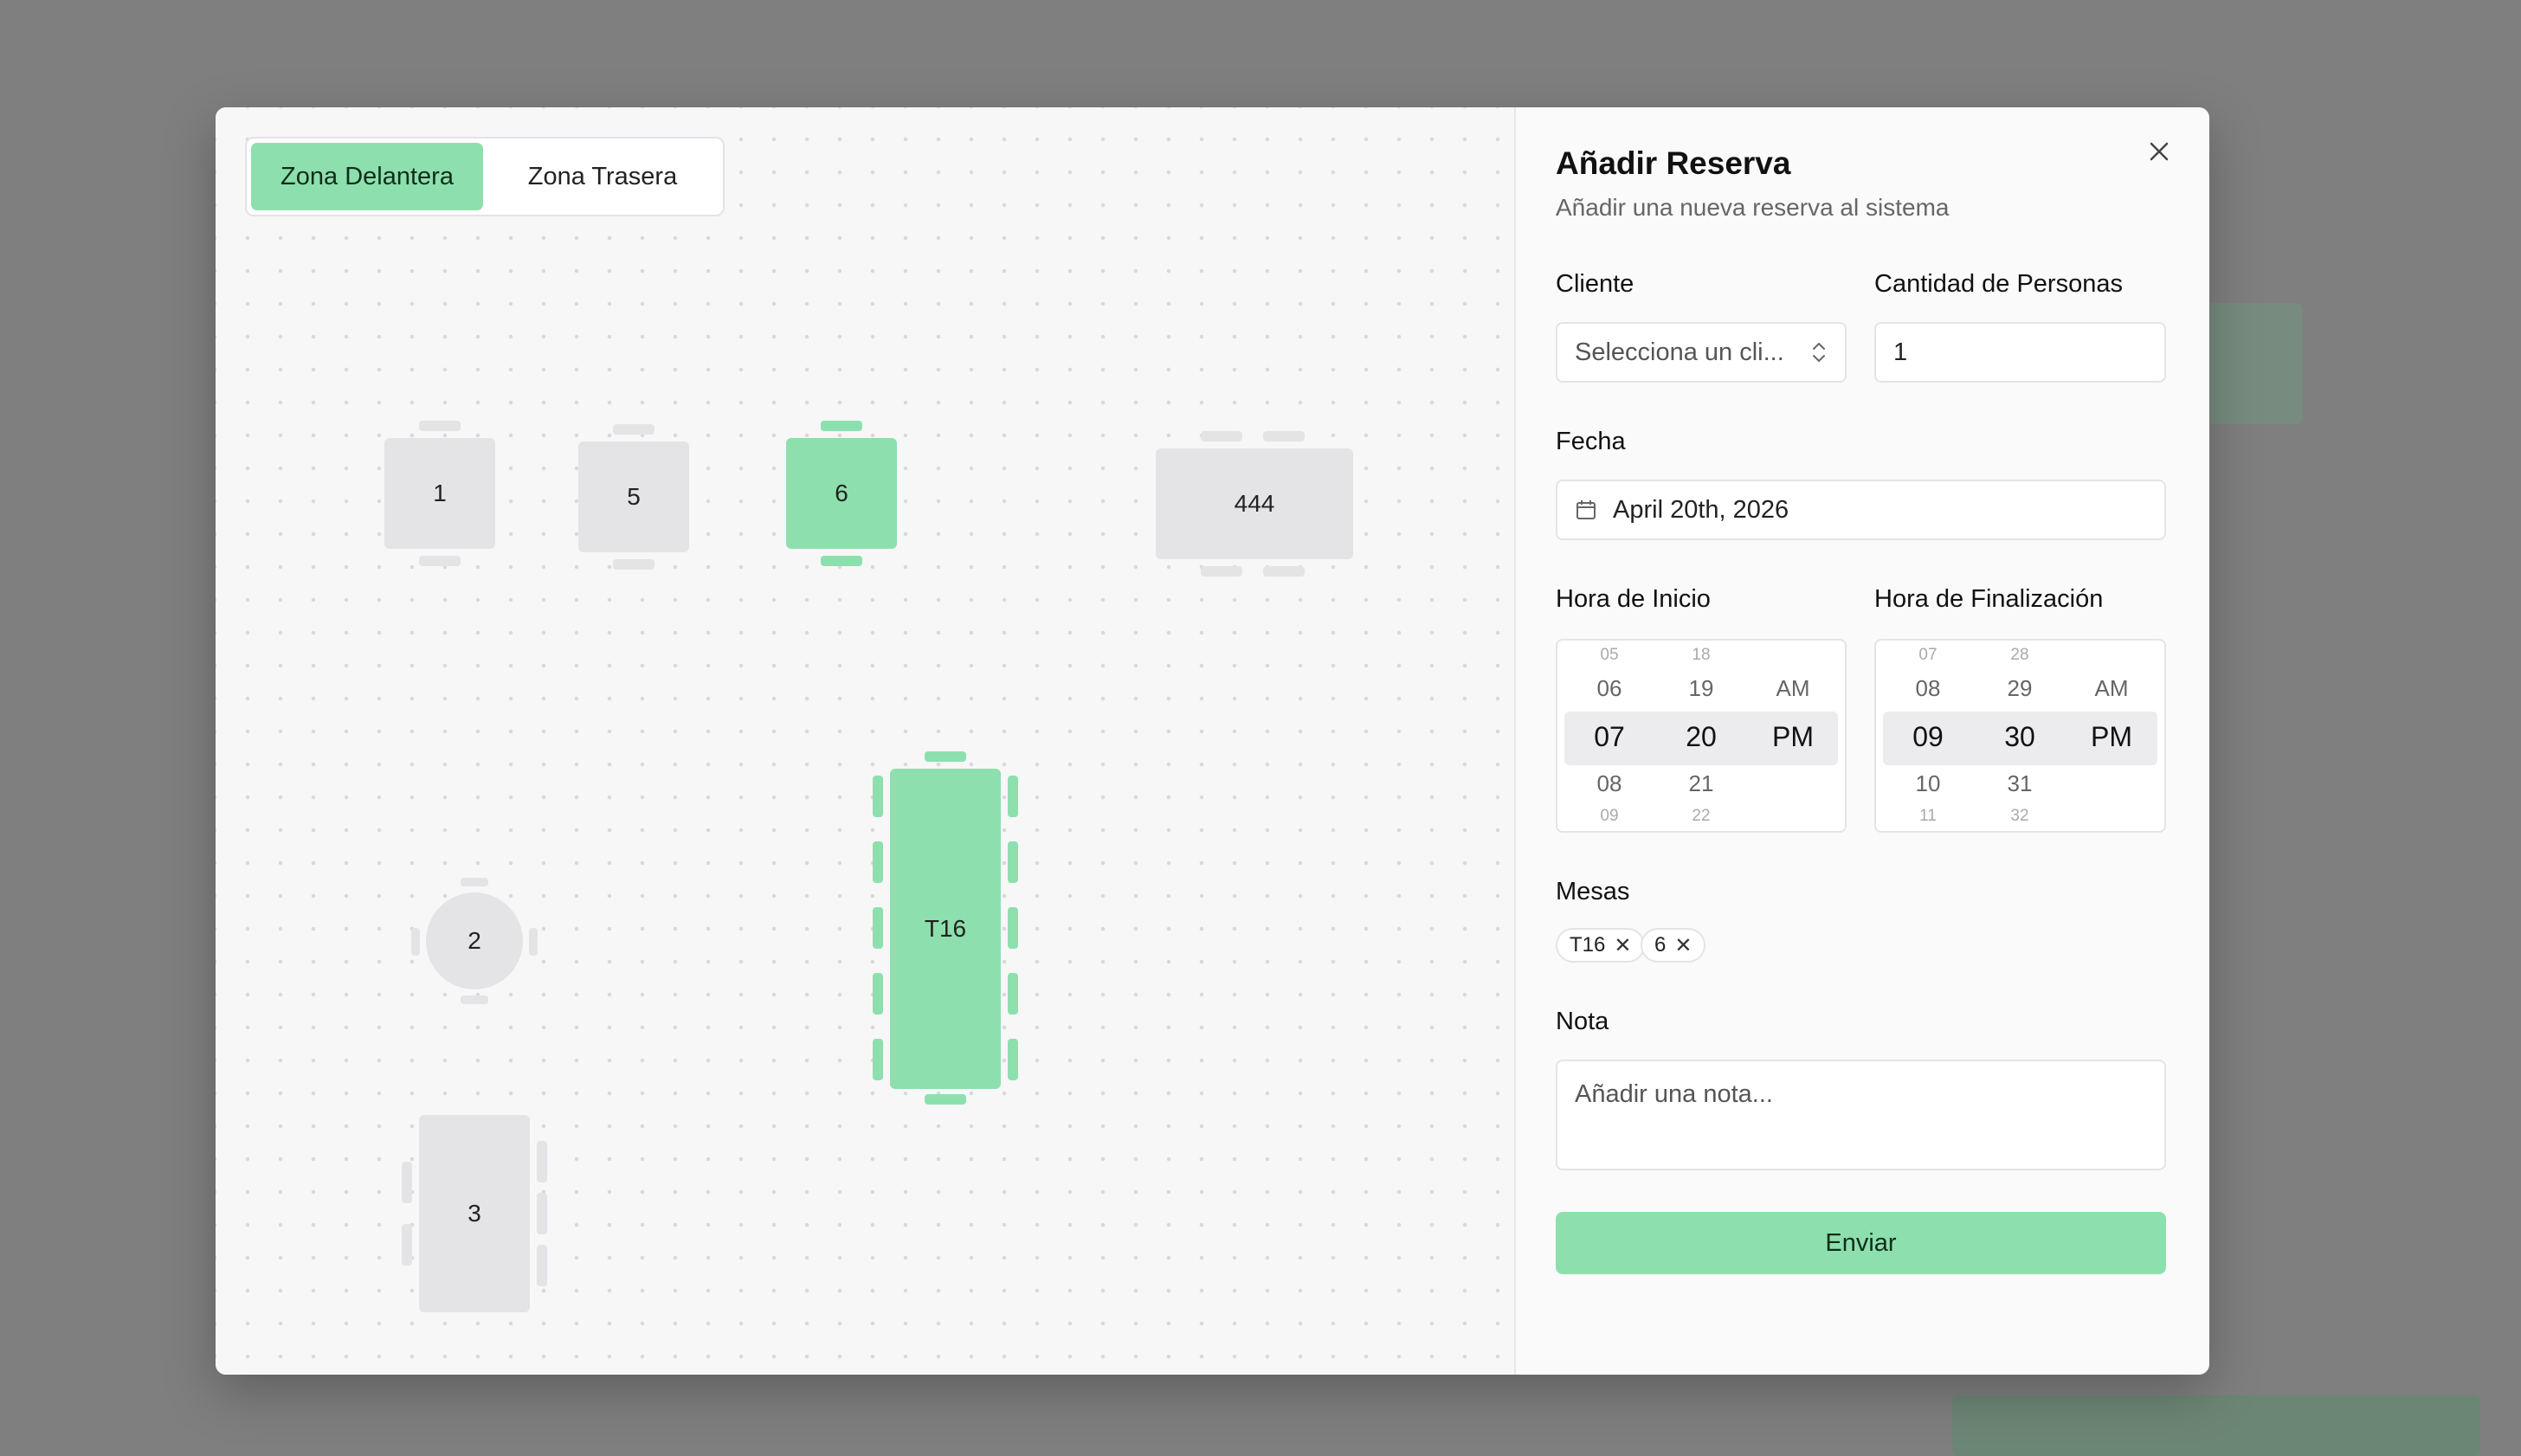  Describe the element at coordinates (1673, 163) in the screenshot. I see `dialog-title: Añadir Reserva` at that location.